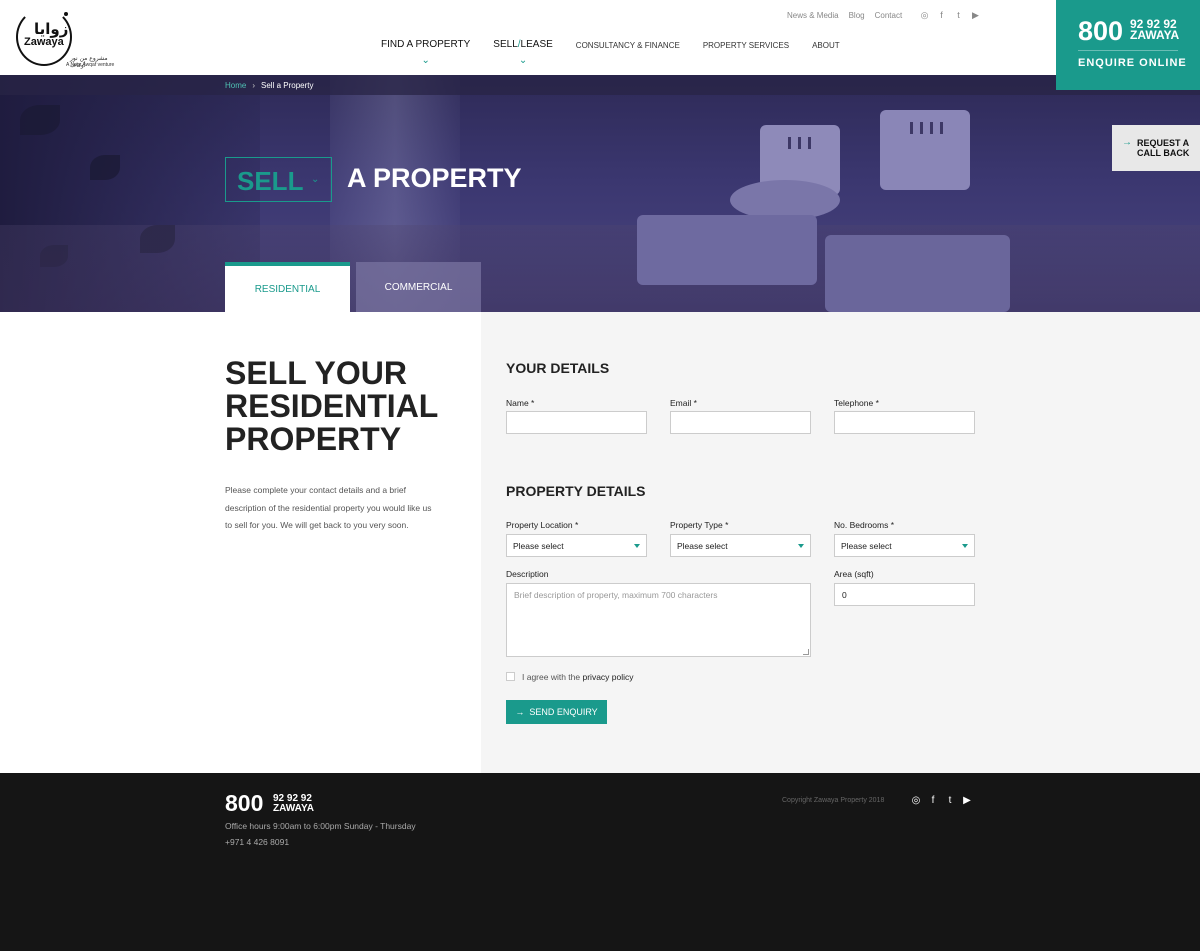 This screenshot has height=951, width=1200. What do you see at coordinates (287, 287) in the screenshot?
I see `tab-residential: RESIDENTIAL` at bounding box center [287, 287].